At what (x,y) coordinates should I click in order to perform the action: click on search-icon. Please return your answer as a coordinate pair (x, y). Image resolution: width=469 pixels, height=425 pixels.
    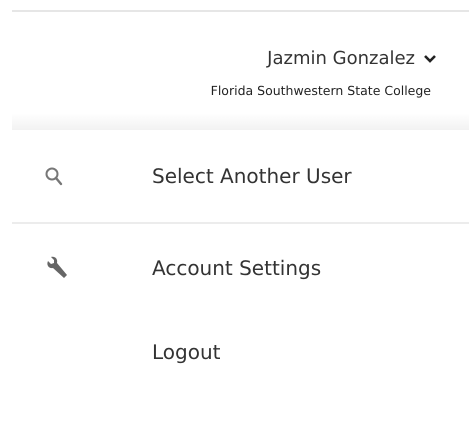
    Looking at the image, I should click on (54, 176).